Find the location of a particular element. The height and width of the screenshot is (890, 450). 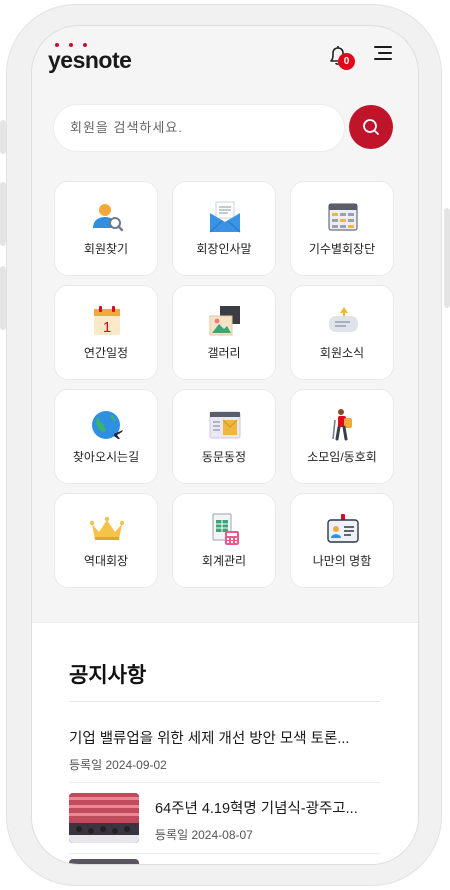

calendar-icon: 1 is located at coordinates (107, 321).